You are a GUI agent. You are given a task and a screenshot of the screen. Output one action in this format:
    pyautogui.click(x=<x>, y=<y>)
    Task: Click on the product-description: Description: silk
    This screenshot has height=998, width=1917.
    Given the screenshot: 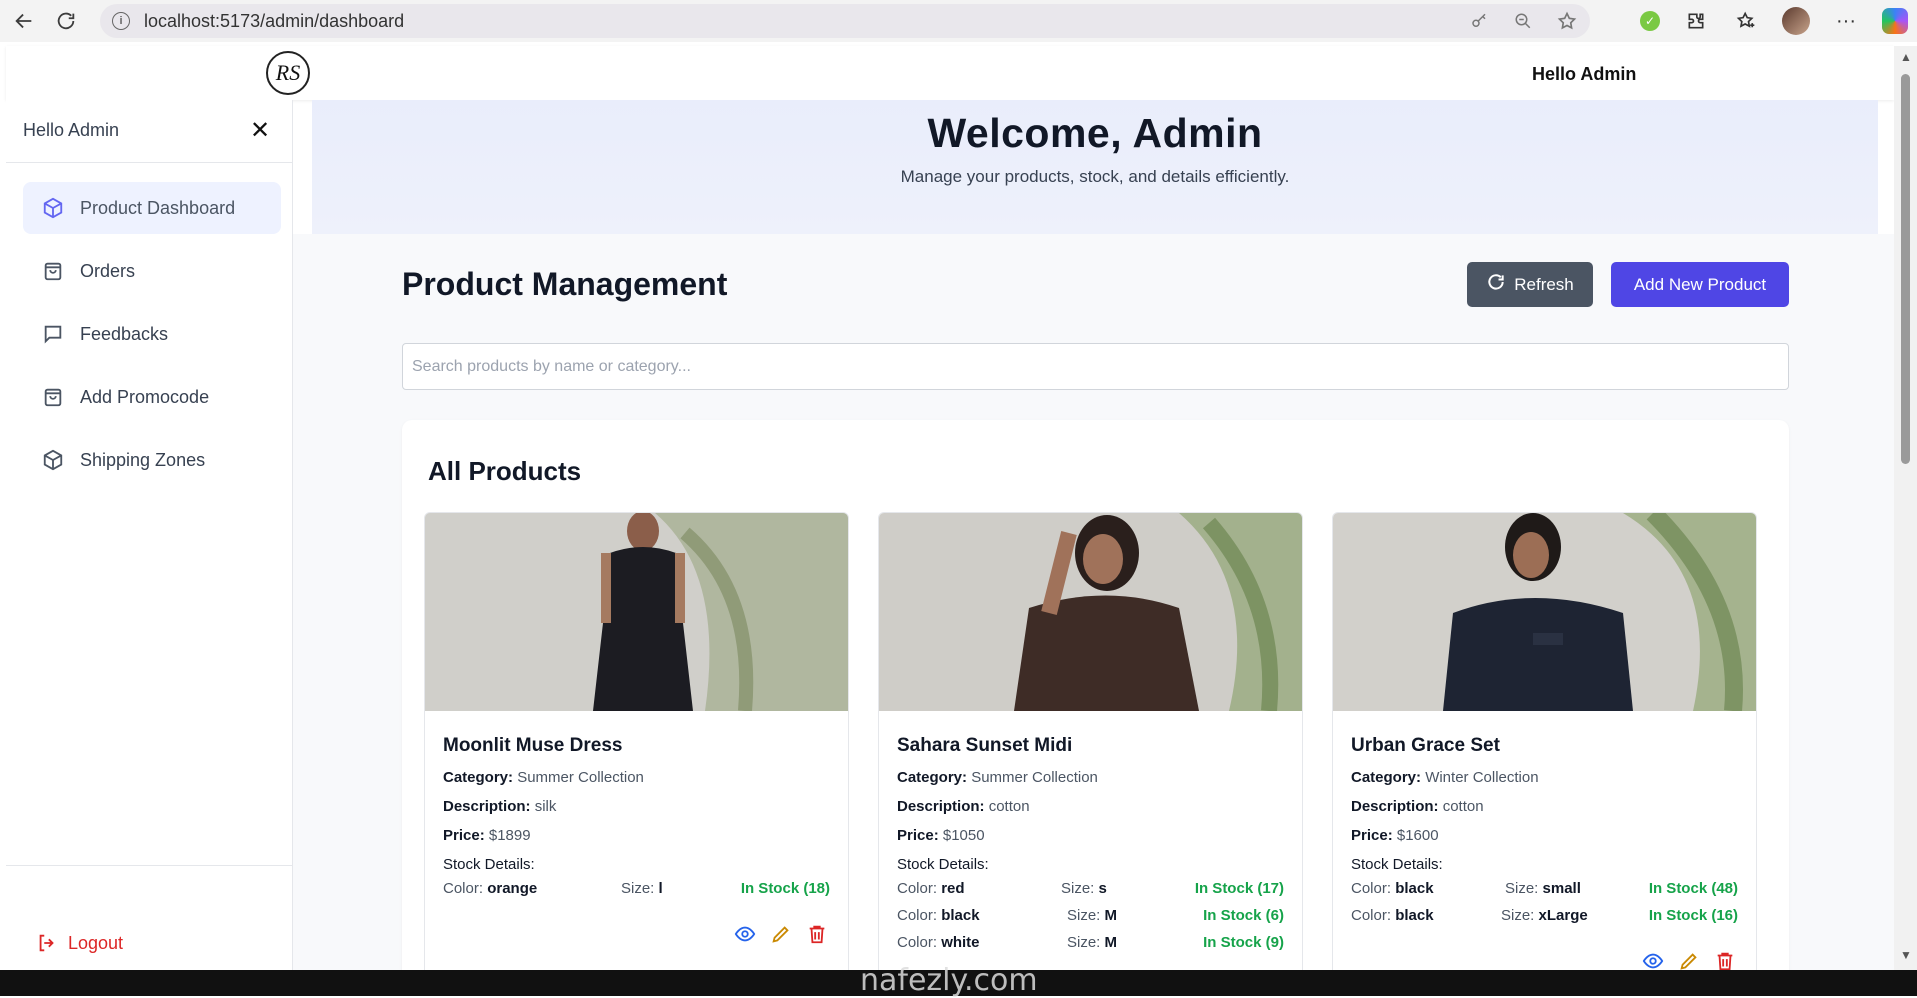 What is the action you would take?
    pyautogui.click(x=500, y=806)
    